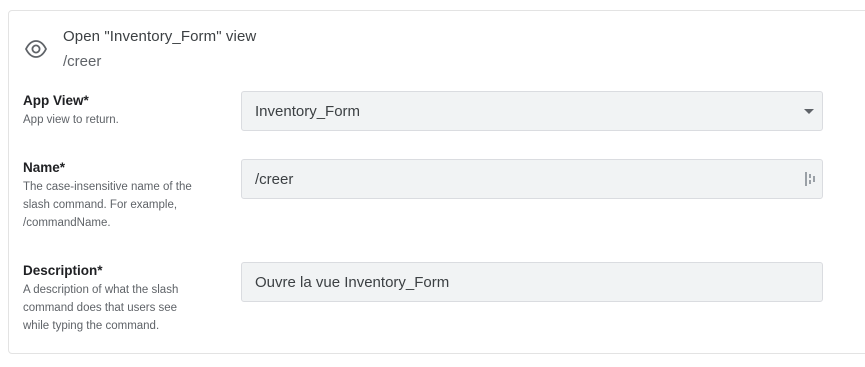  What do you see at coordinates (107, 187) in the screenshot?
I see `name-help-line: The case-insensitive name of the` at bounding box center [107, 187].